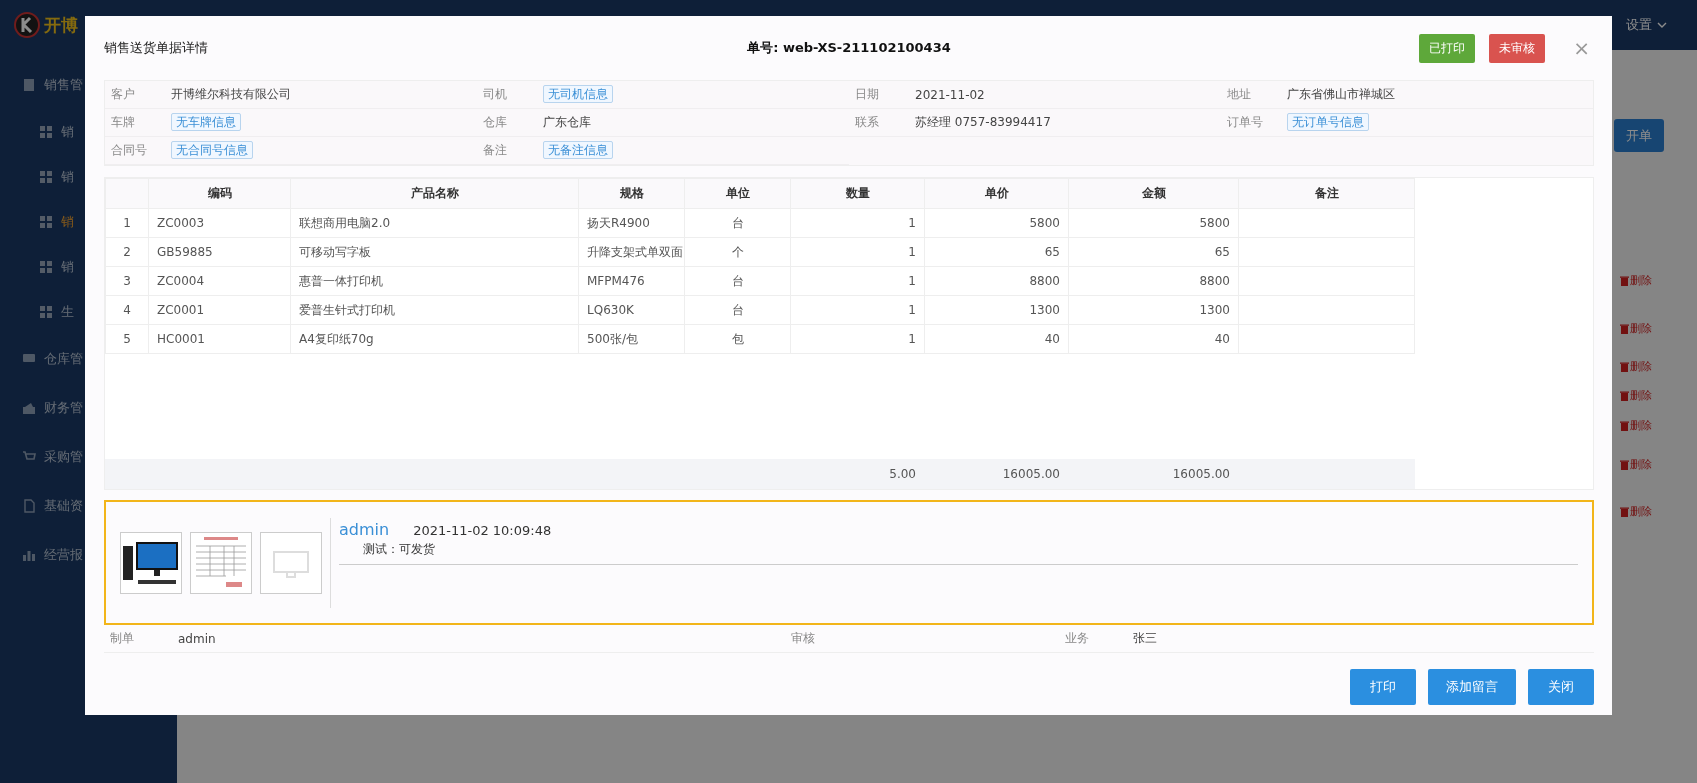 The width and height of the screenshot is (1697, 783). What do you see at coordinates (399, 549) in the screenshot?
I see `message-text: 测试：可发货` at bounding box center [399, 549].